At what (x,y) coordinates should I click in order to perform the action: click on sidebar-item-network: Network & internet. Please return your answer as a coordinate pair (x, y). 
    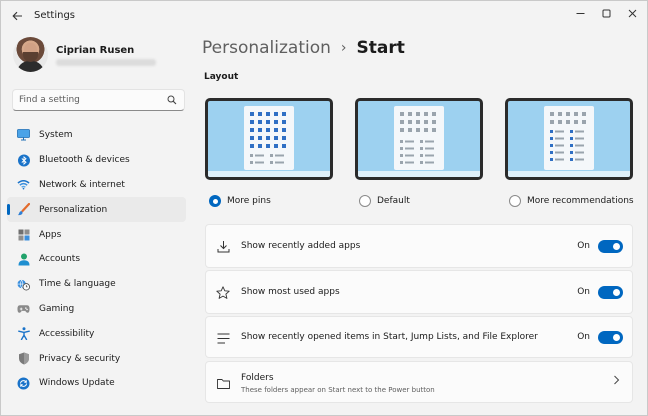
    Looking at the image, I should click on (96, 185).